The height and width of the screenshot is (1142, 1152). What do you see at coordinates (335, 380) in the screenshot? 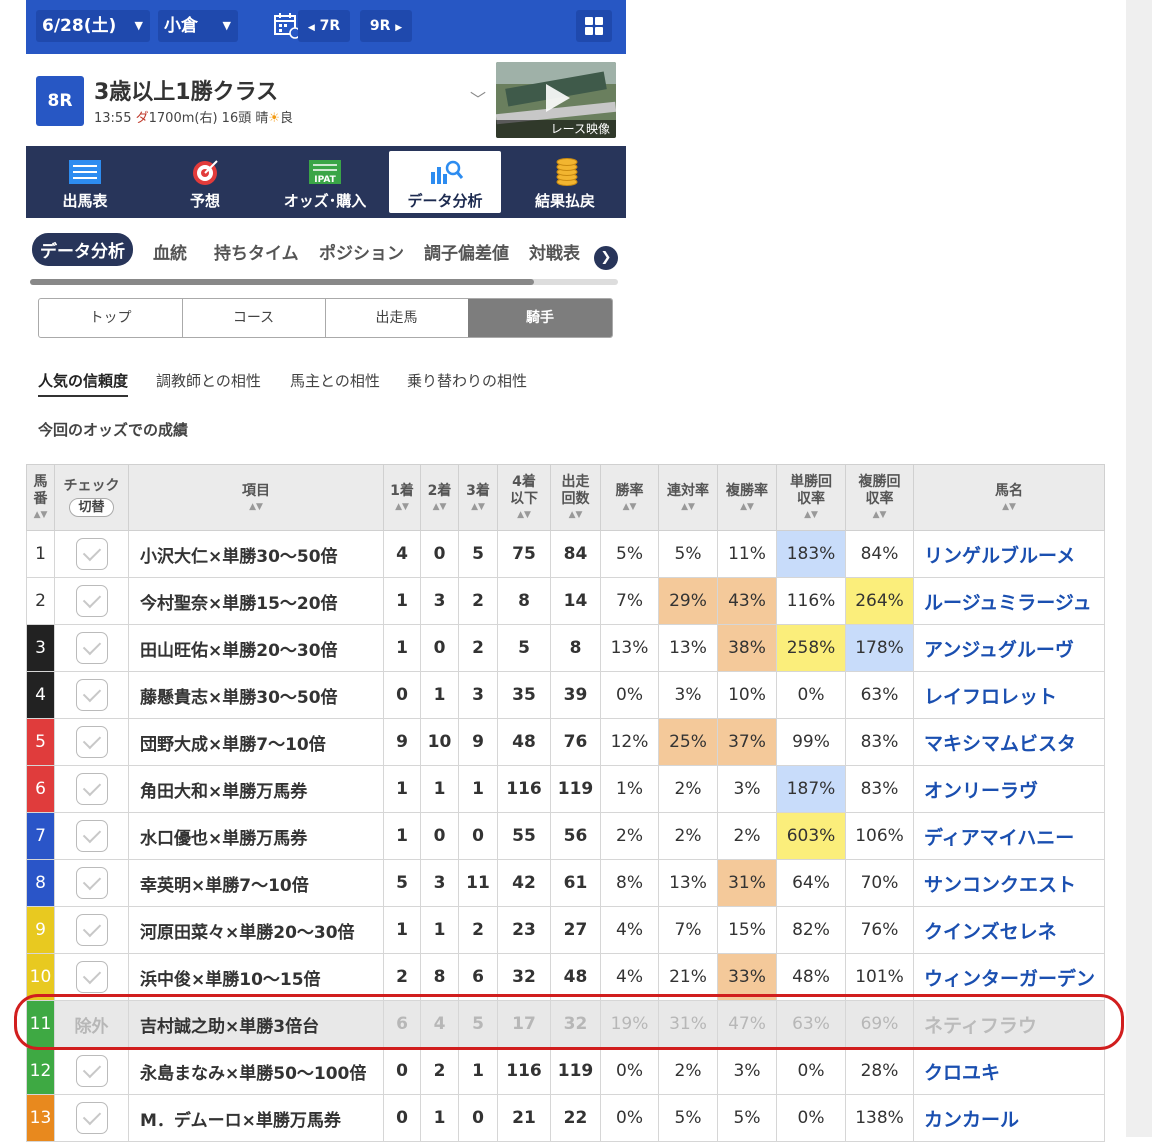
I see `link-owner-compat: 馬主との相性` at bounding box center [335, 380].